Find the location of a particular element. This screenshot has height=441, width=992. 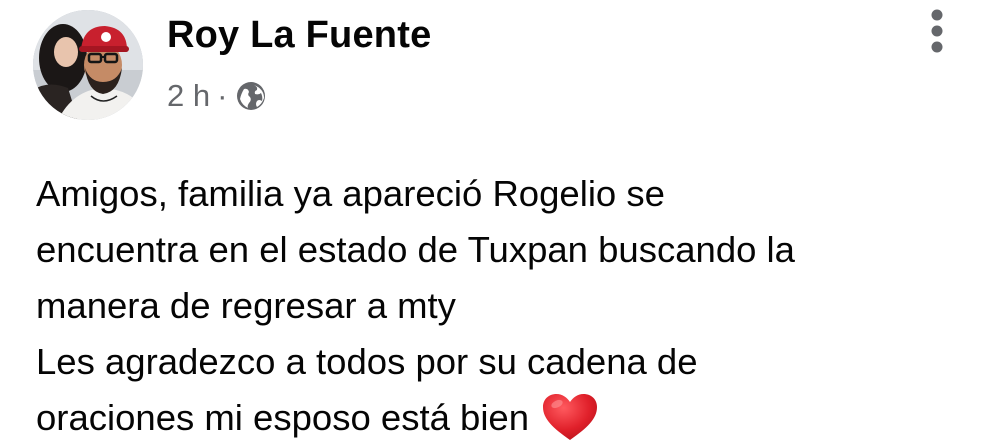

post-text-line-with-emoji: oraciones mi esposo está bien is located at coordinates (506, 415).